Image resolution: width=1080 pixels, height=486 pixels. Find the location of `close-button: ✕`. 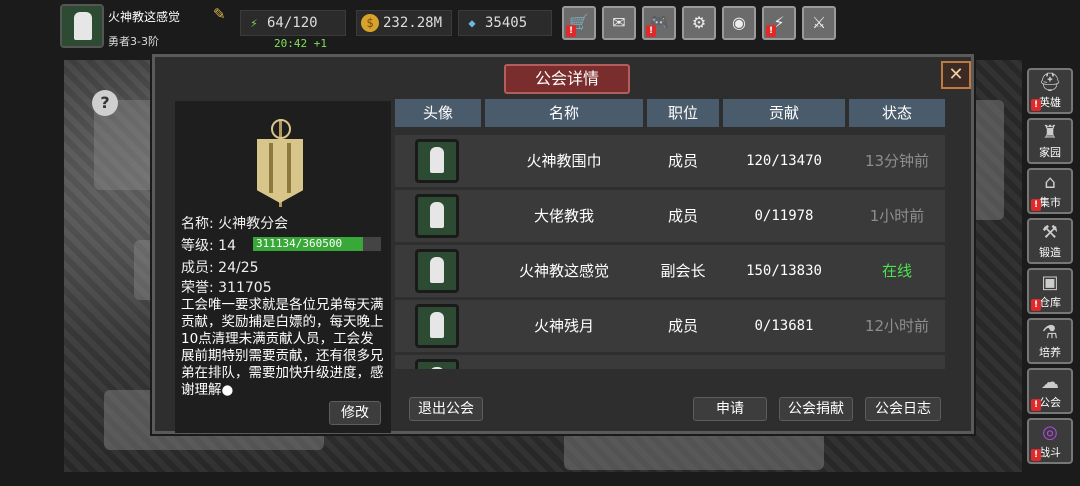

close-button: ✕ is located at coordinates (956, 75).